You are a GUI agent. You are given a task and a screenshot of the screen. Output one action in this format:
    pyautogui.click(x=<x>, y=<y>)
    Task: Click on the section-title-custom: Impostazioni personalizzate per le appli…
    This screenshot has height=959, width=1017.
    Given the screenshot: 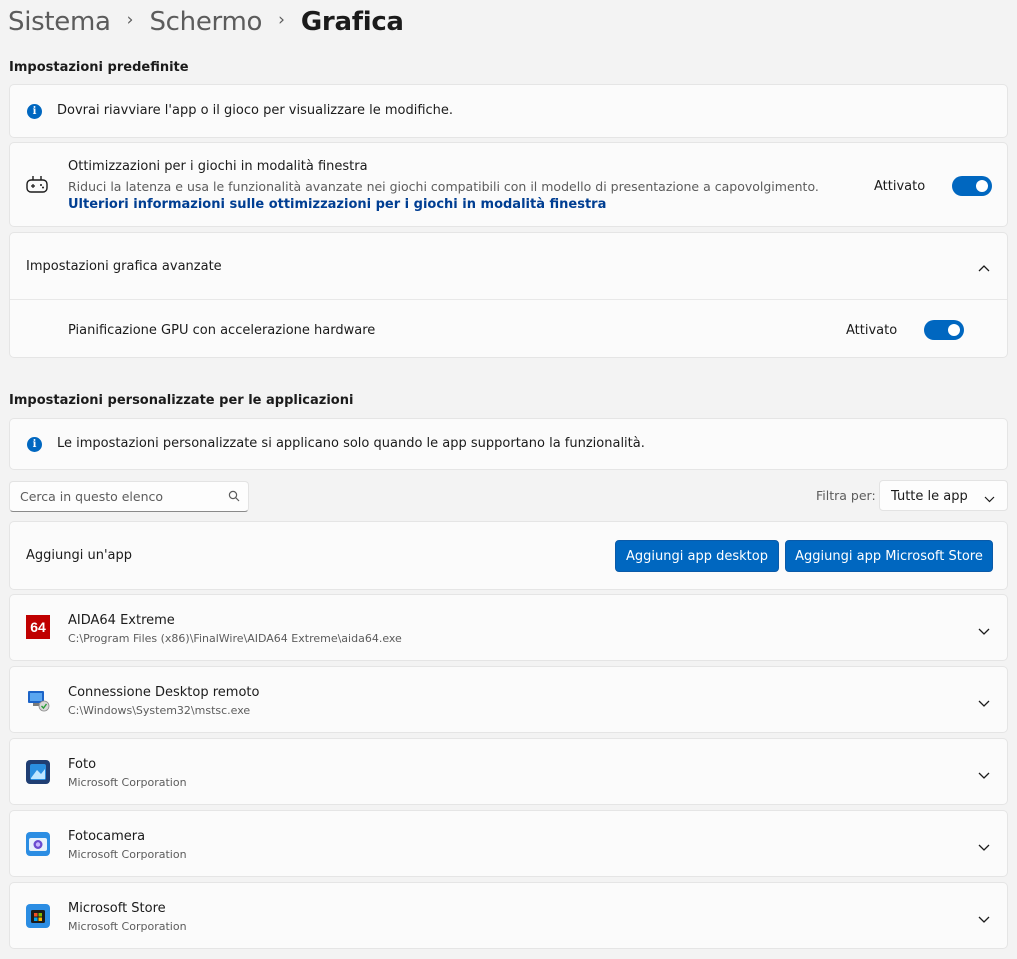 What is the action you would take?
    pyautogui.click(x=181, y=400)
    